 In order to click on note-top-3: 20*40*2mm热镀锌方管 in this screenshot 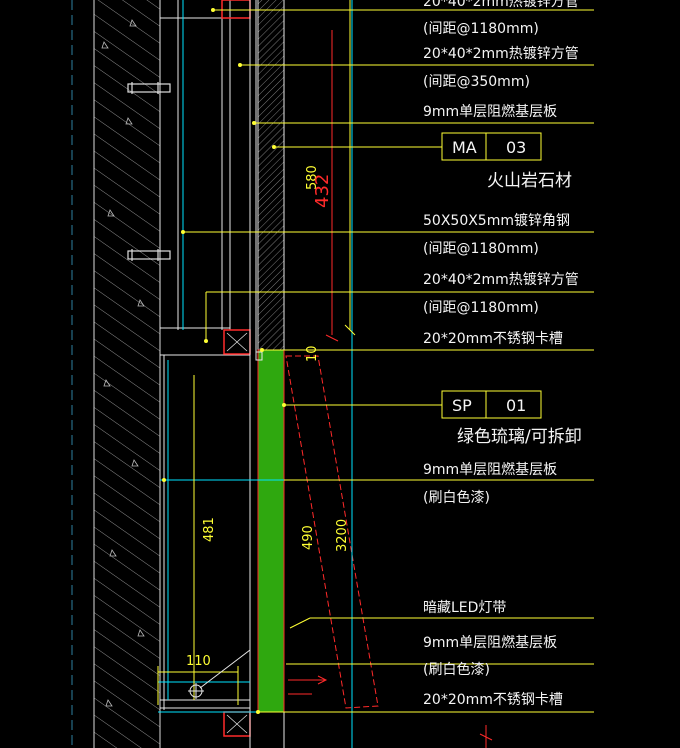, I will do `click(501, 53)`.